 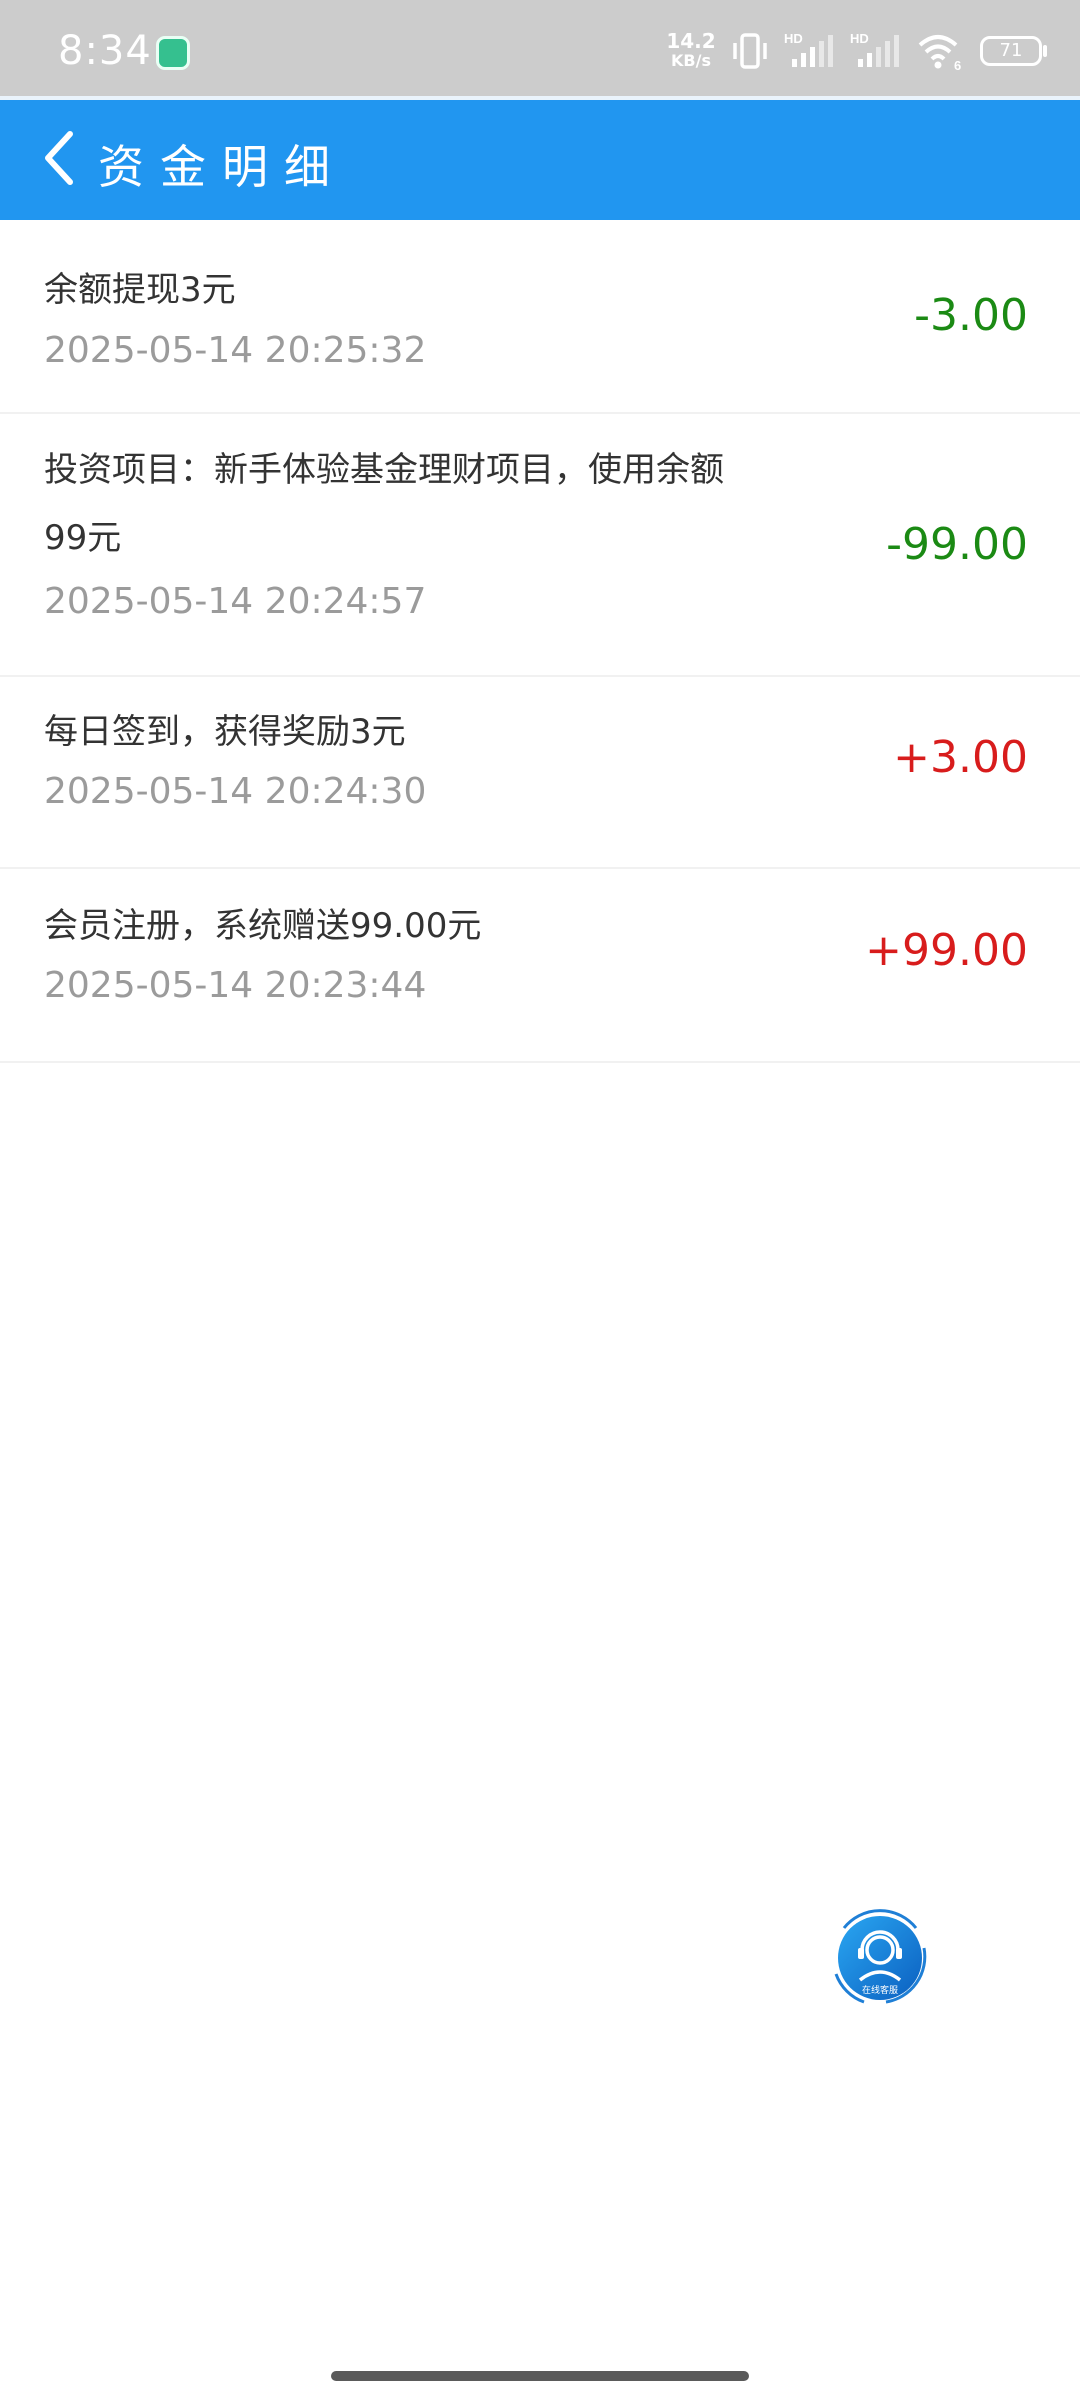 I want to click on app-notification-icon, so click(x=173, y=53).